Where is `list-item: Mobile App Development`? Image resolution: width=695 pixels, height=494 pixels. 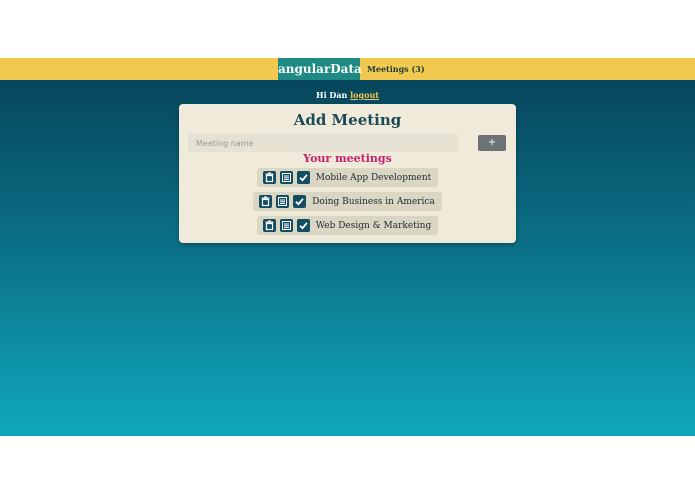
list-item: Mobile App Development is located at coordinates (347, 180).